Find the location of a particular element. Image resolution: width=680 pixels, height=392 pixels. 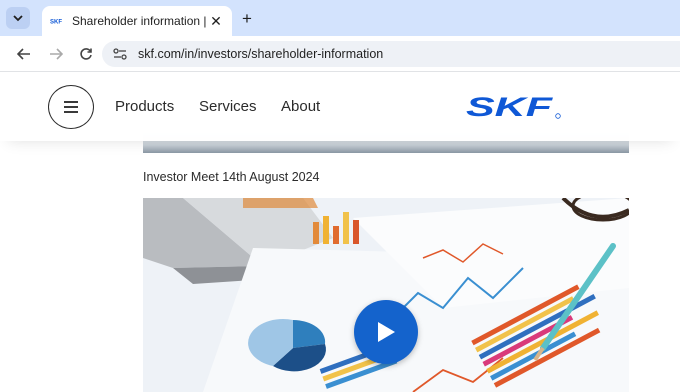

skf-favicon-icon: SKF is located at coordinates (57, 21).